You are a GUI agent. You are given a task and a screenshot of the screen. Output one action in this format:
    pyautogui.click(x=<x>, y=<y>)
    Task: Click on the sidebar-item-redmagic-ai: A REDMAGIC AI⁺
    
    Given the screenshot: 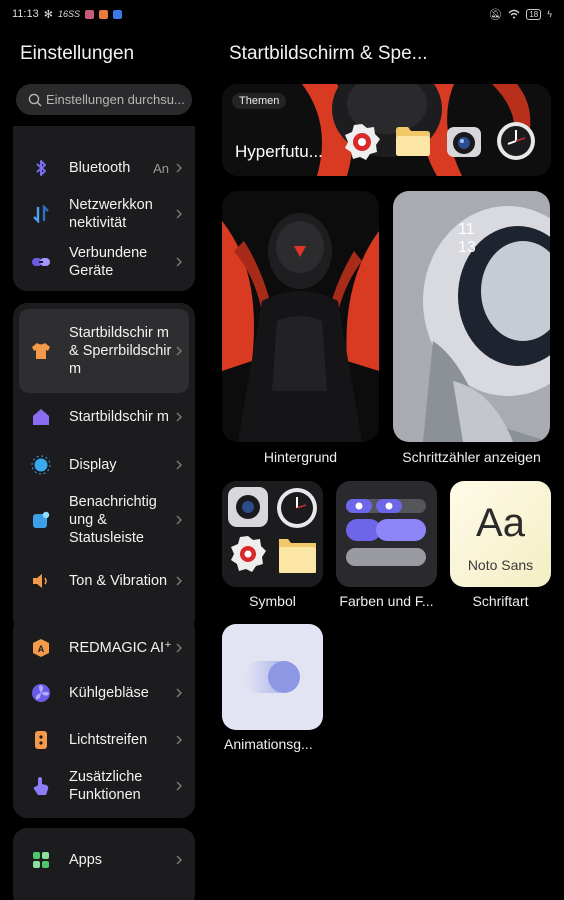 What is the action you would take?
    pyautogui.click(x=104, y=648)
    